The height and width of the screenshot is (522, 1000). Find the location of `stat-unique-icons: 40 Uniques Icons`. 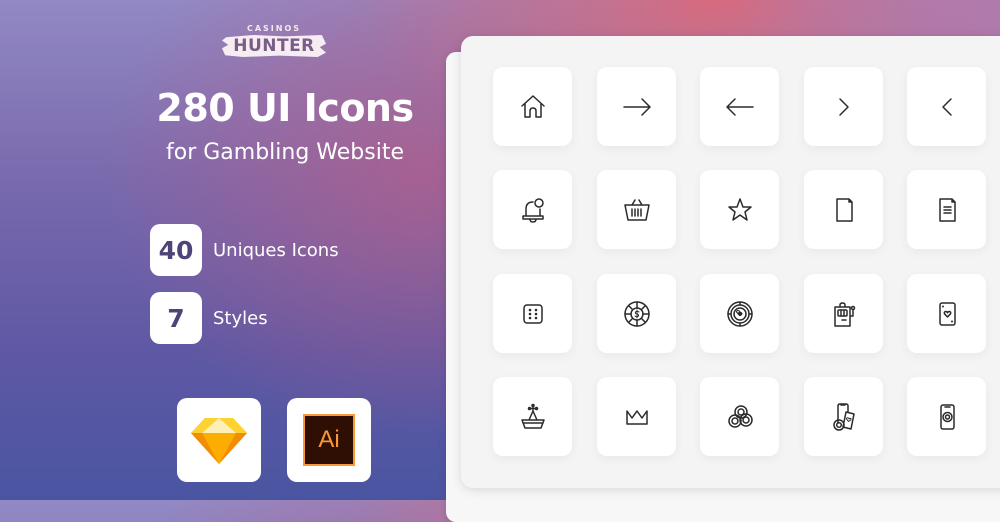

stat-unique-icons: 40 Uniques Icons is located at coordinates (244, 250).